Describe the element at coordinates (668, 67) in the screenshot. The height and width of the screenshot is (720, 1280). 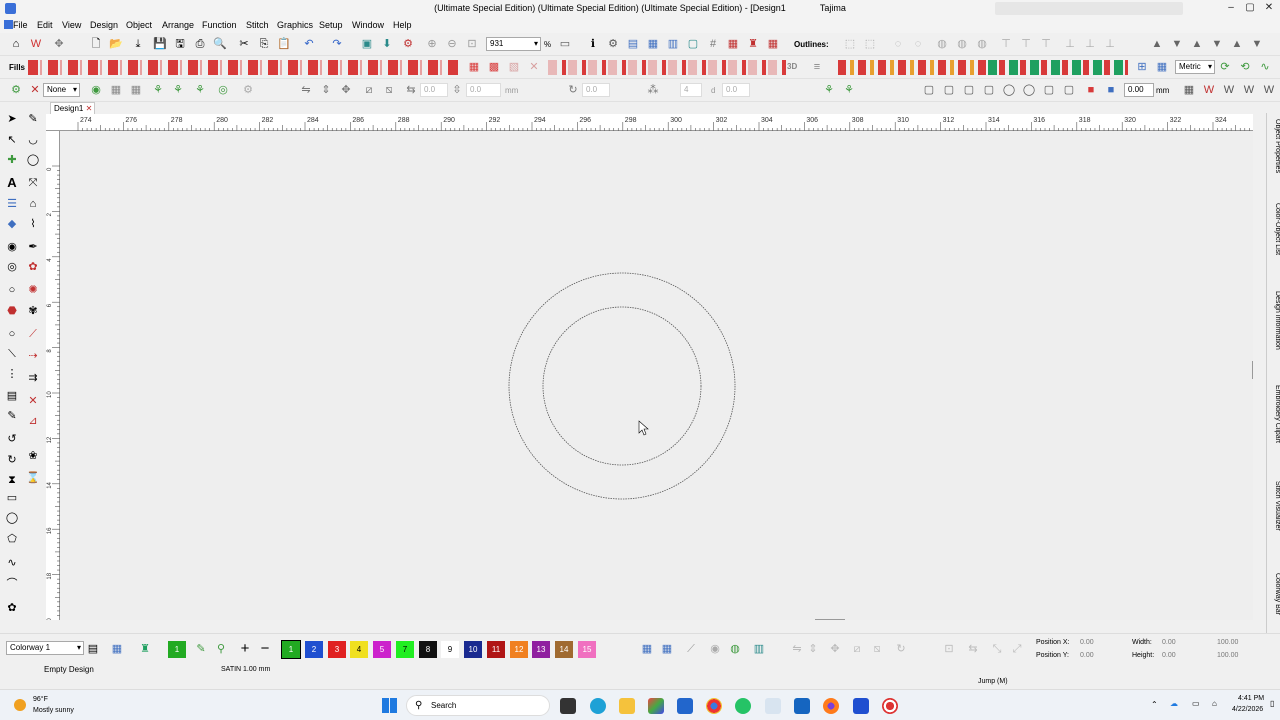
I see `fill-effects-strip` at that location.